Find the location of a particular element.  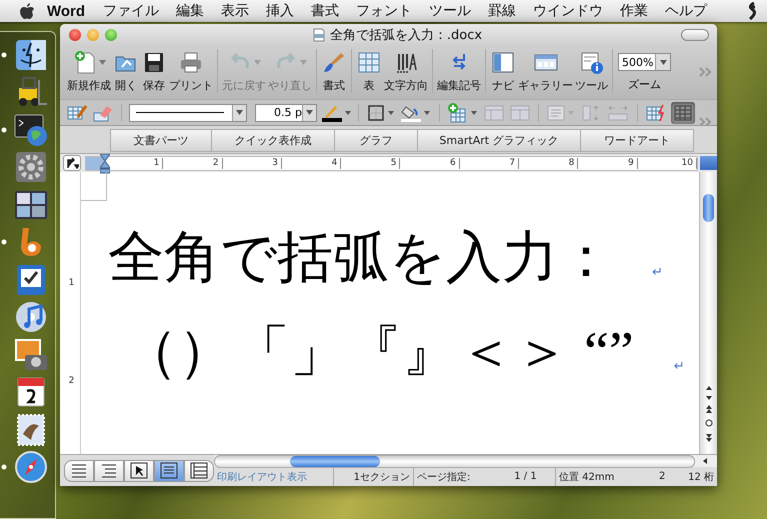

close-button is located at coordinates (75, 35).